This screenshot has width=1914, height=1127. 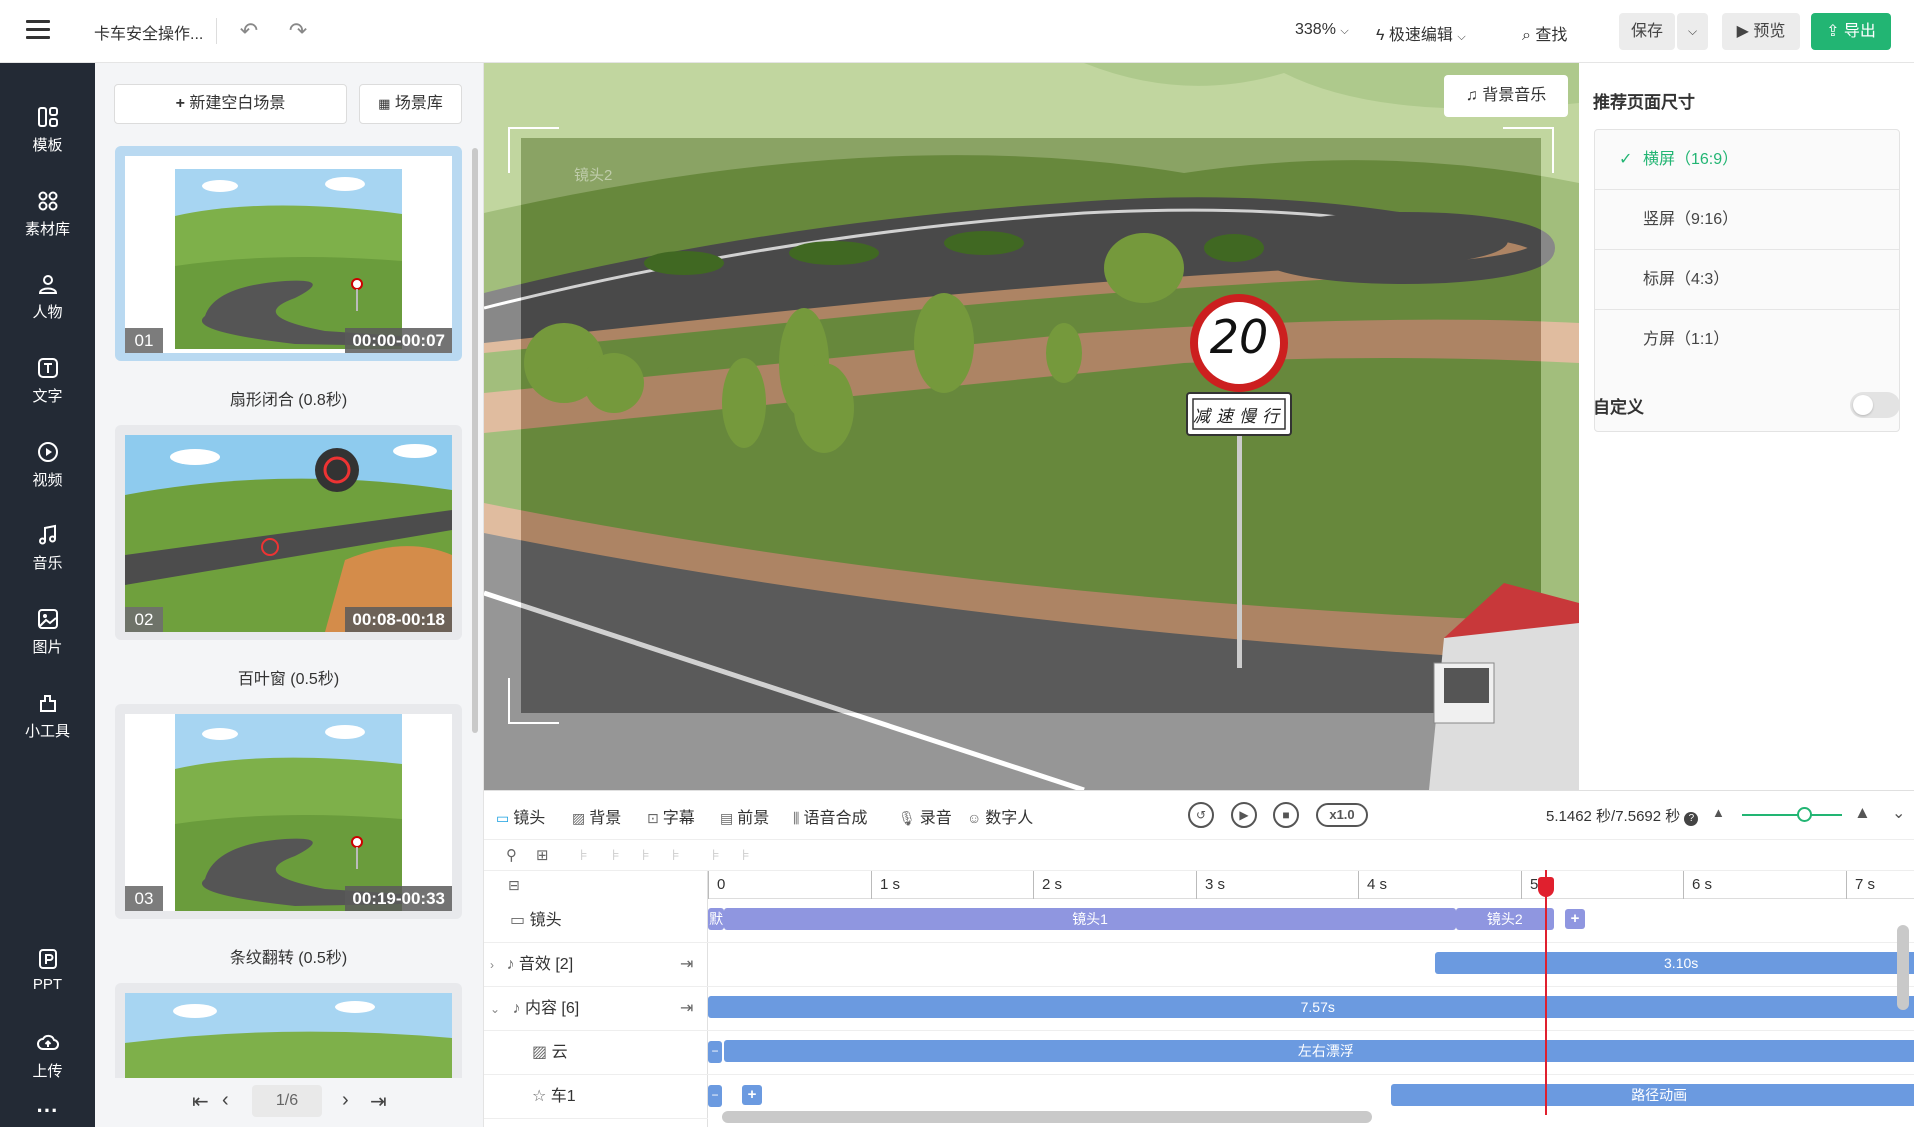 What do you see at coordinates (1000, 816) in the screenshot?
I see `tab-digital-human: ☺ 数字人` at bounding box center [1000, 816].